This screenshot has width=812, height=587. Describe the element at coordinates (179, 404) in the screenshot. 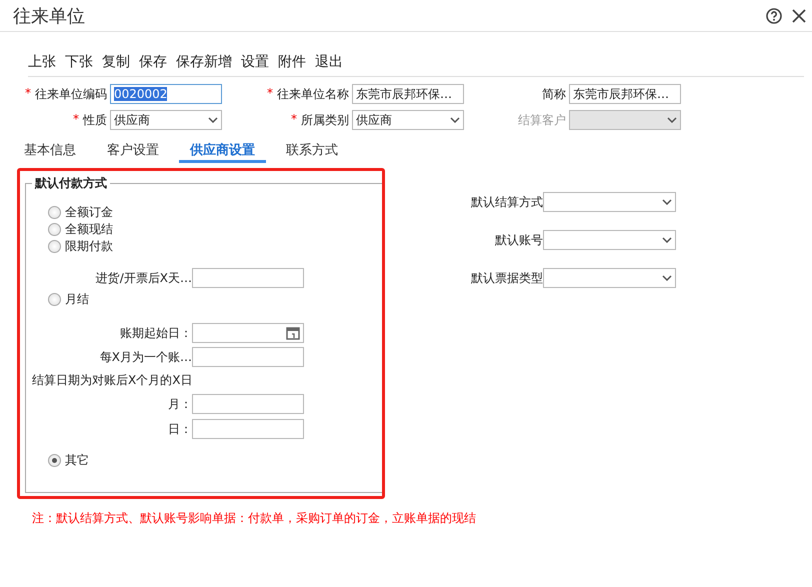

I see `field-label: 月：` at that location.